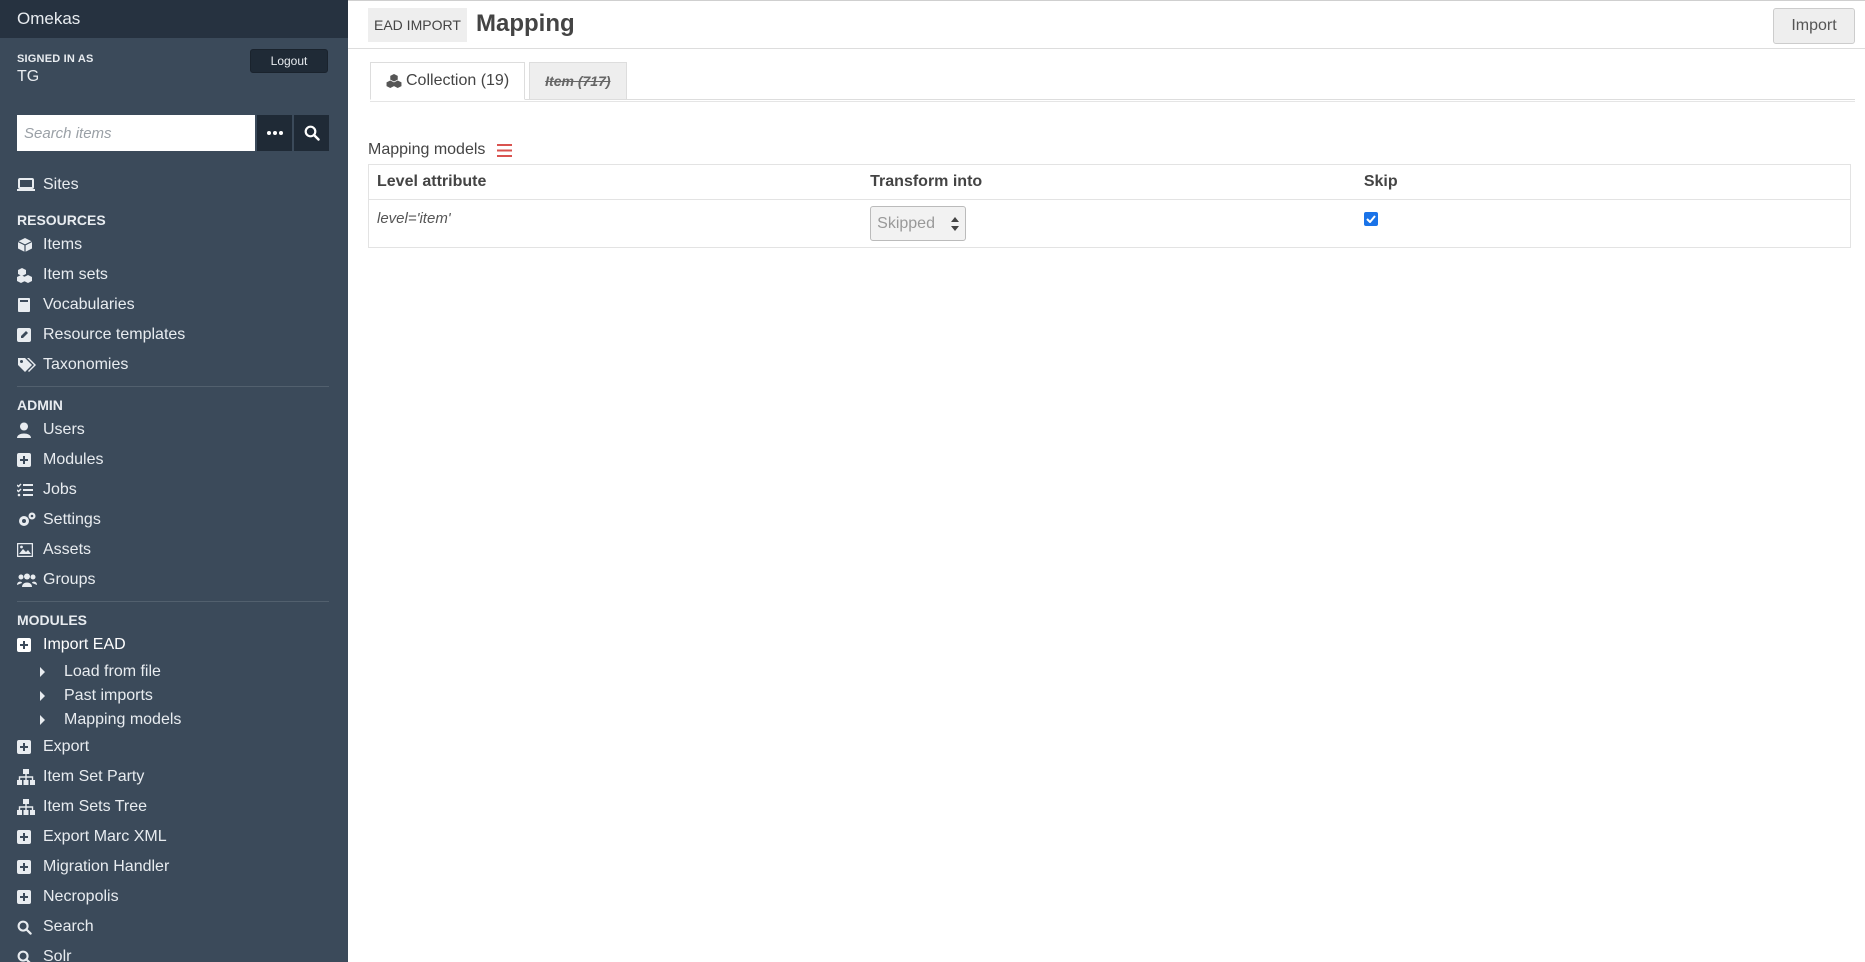  What do you see at coordinates (174, 807) in the screenshot?
I see `sidebar-item-item-sets-tree: Item Sets Tree` at bounding box center [174, 807].